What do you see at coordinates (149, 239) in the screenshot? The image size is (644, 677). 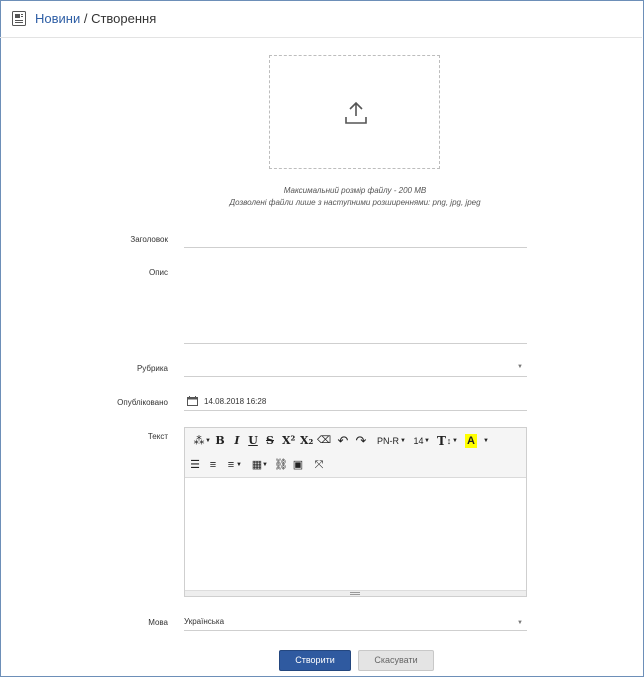 I see `title-label: Заголовок` at bounding box center [149, 239].